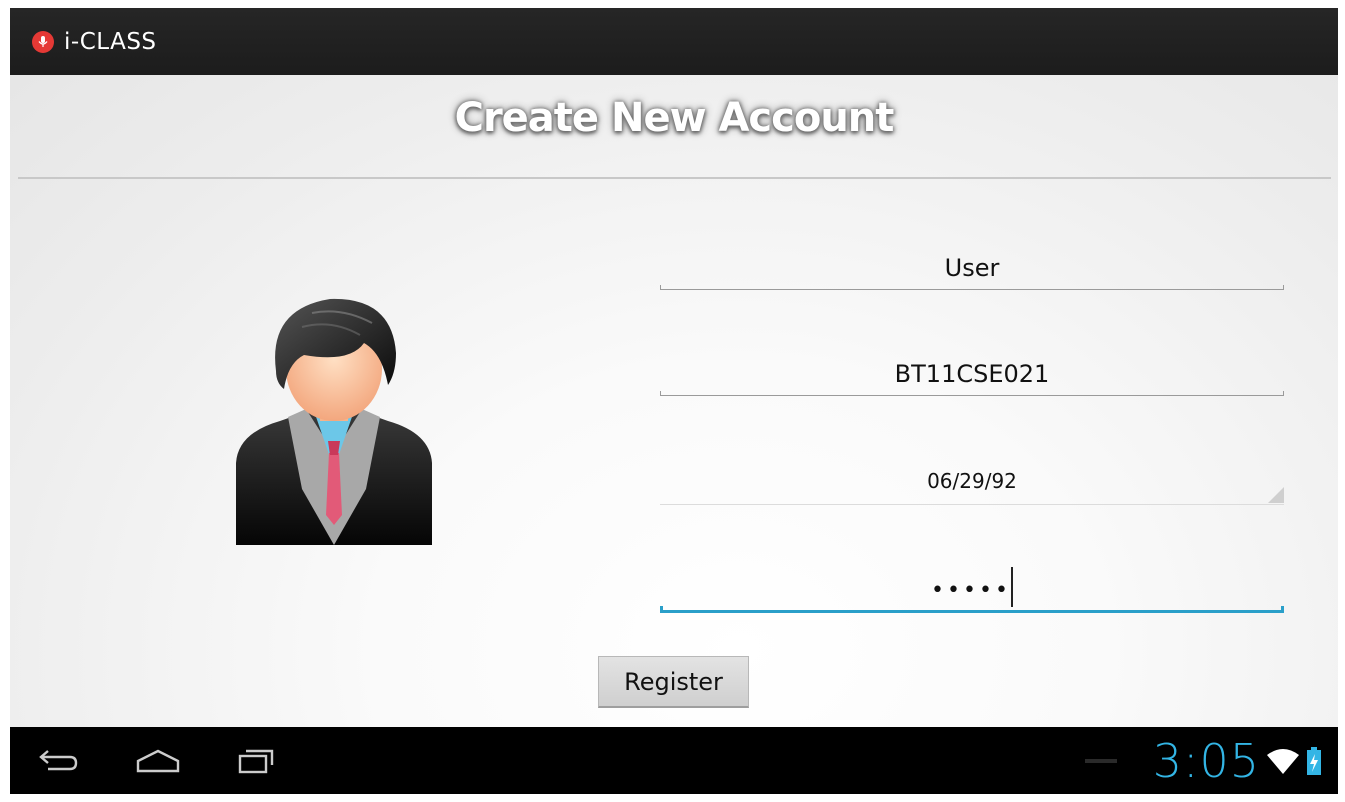 This screenshot has width=1345, height=802. Describe the element at coordinates (43, 41) in the screenshot. I see `mic-icon` at that location.